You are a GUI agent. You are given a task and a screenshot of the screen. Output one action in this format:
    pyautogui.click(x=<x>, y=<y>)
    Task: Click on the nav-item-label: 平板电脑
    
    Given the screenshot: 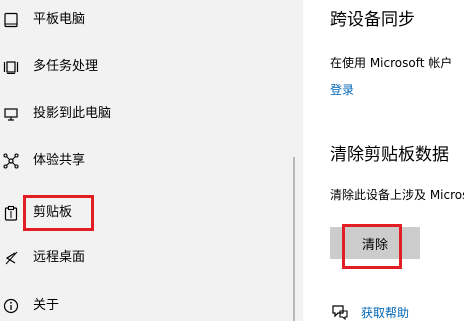 What is the action you would take?
    pyautogui.click(x=59, y=19)
    